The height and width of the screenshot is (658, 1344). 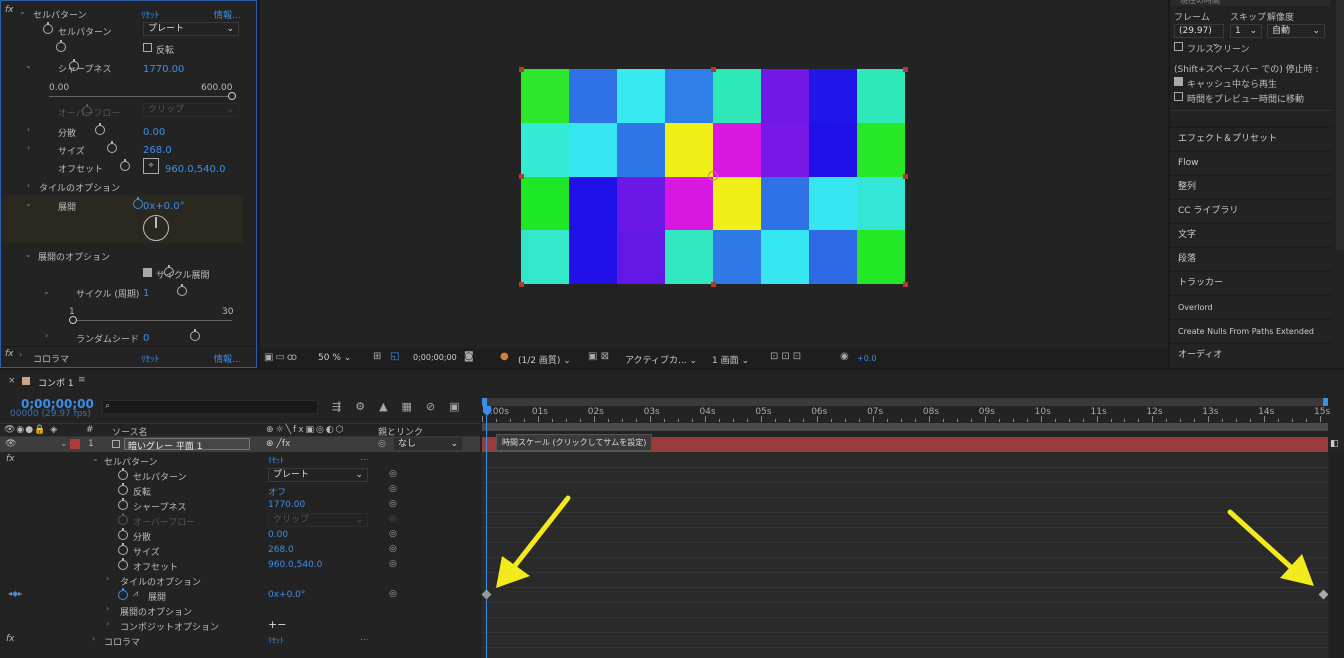 What do you see at coordinates (1251, 354) in the screenshot?
I see `panel-item-audio: オーディオ` at bounding box center [1251, 354].